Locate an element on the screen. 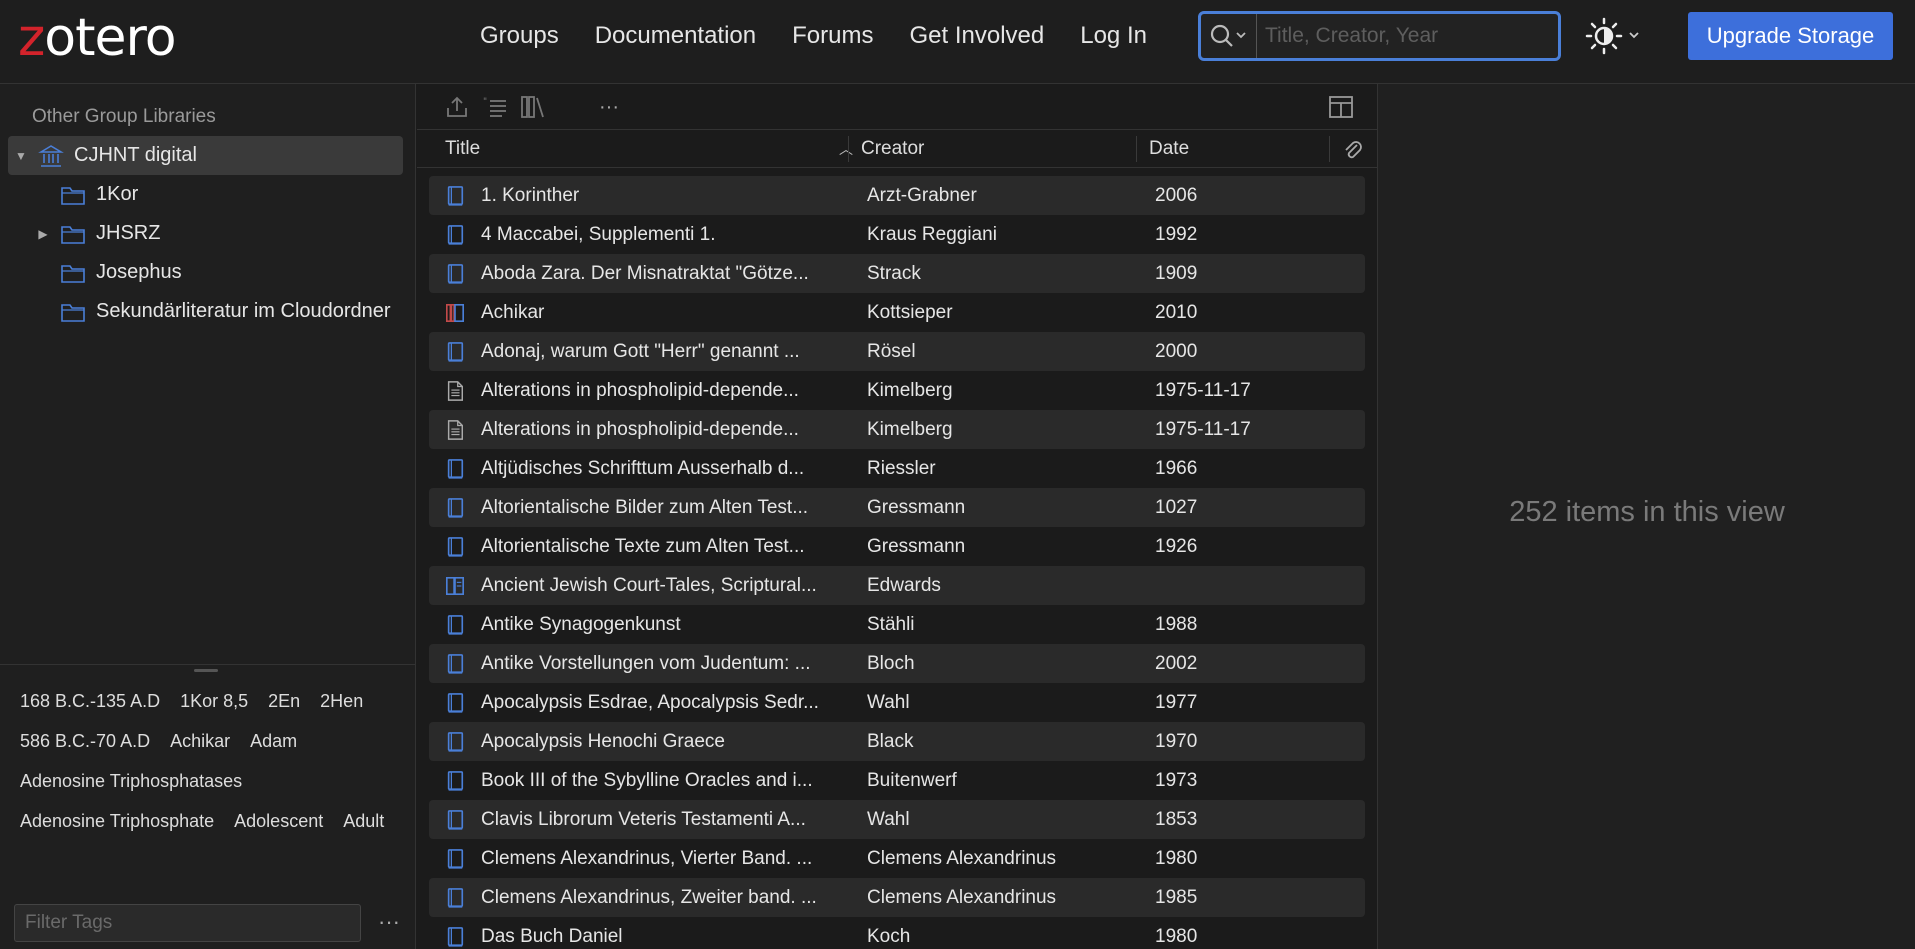  nav-get-involved: Get Involved is located at coordinates (976, 36).